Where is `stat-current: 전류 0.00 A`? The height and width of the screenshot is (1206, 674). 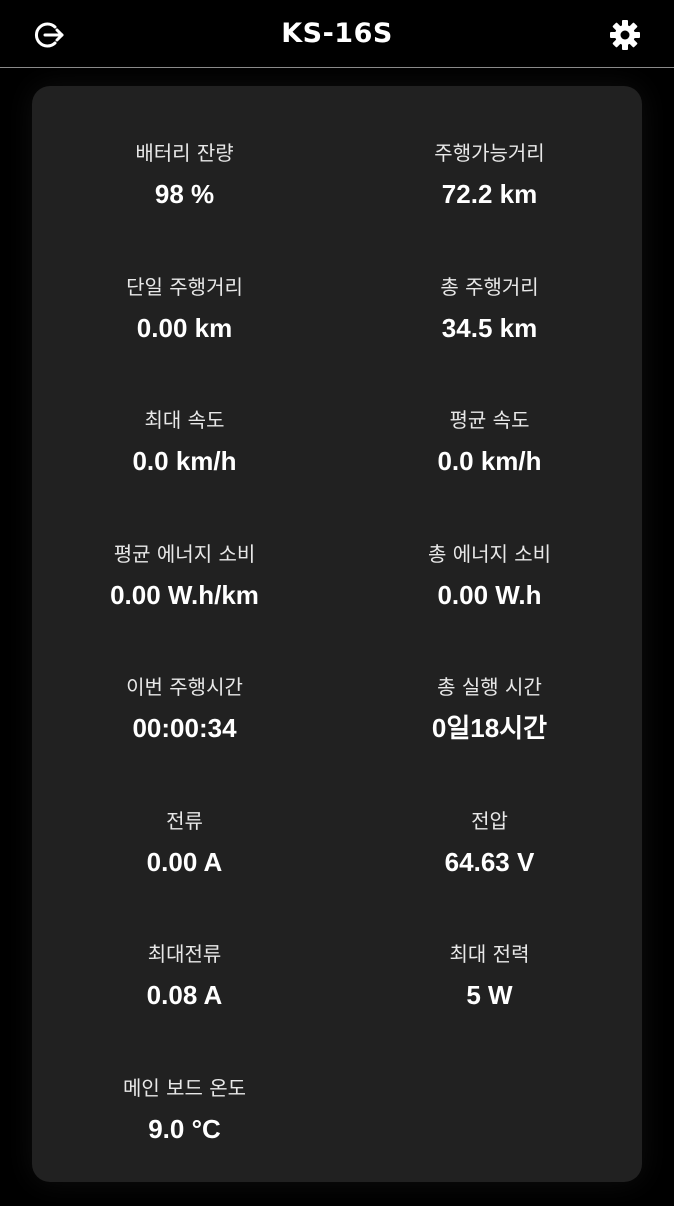 stat-current: 전류 0.00 A is located at coordinates (184, 873).